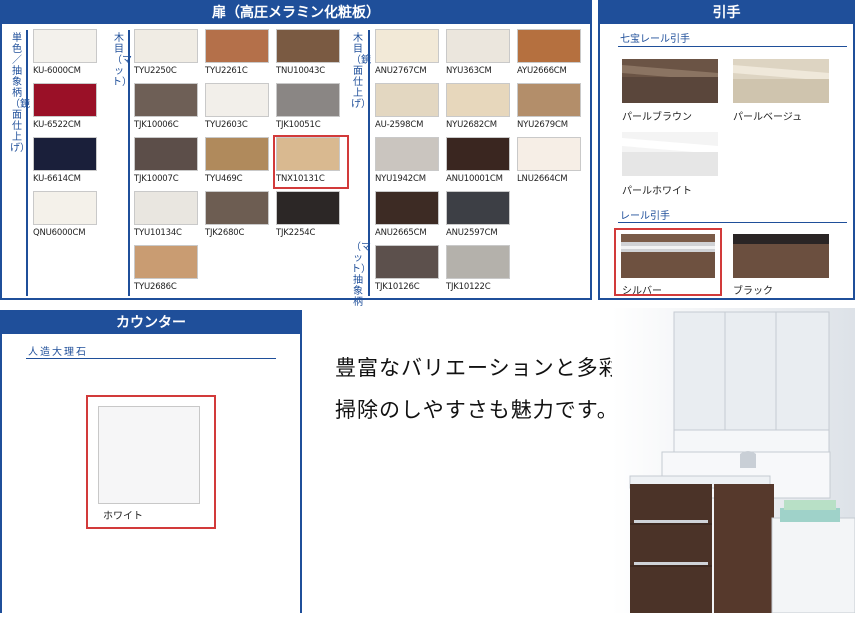  Describe the element at coordinates (474, 179) in the screenshot. I see `door-swatch-code: ANU10001CM` at that location.